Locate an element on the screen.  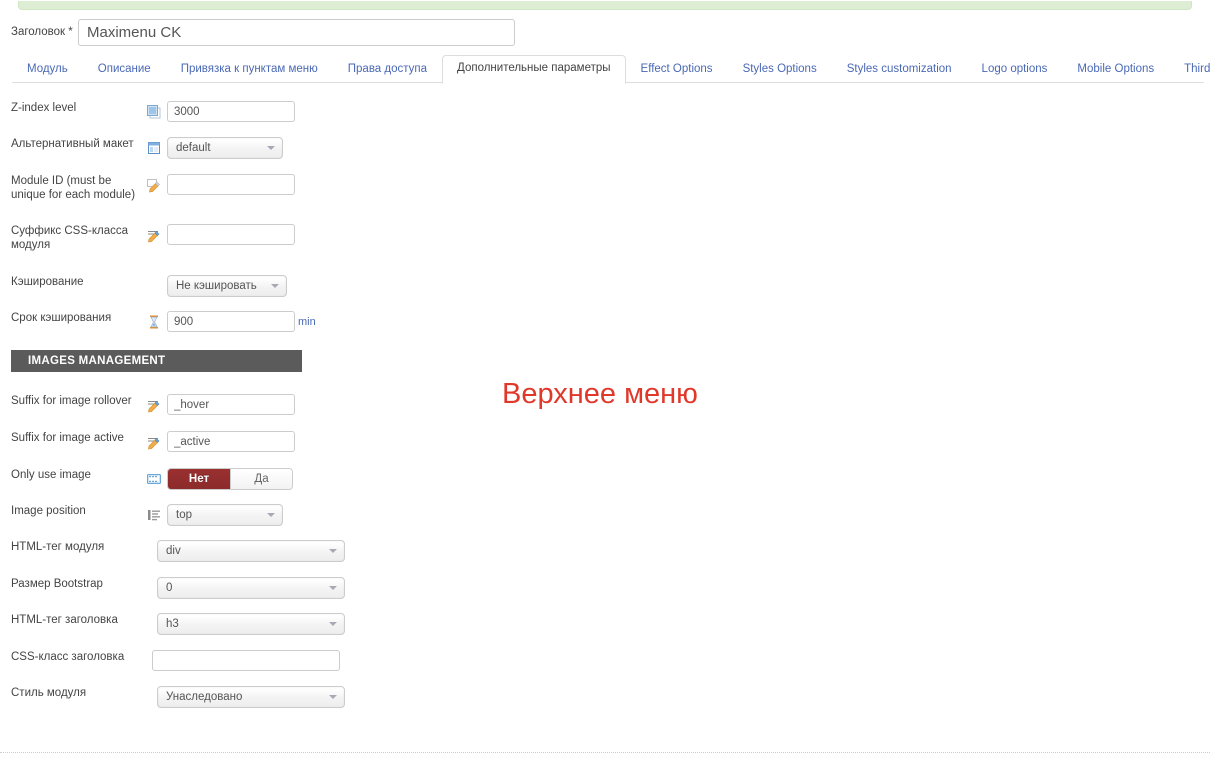
label-header-html-tag: HTML-тег заголовка is located at coordinates (64, 620).